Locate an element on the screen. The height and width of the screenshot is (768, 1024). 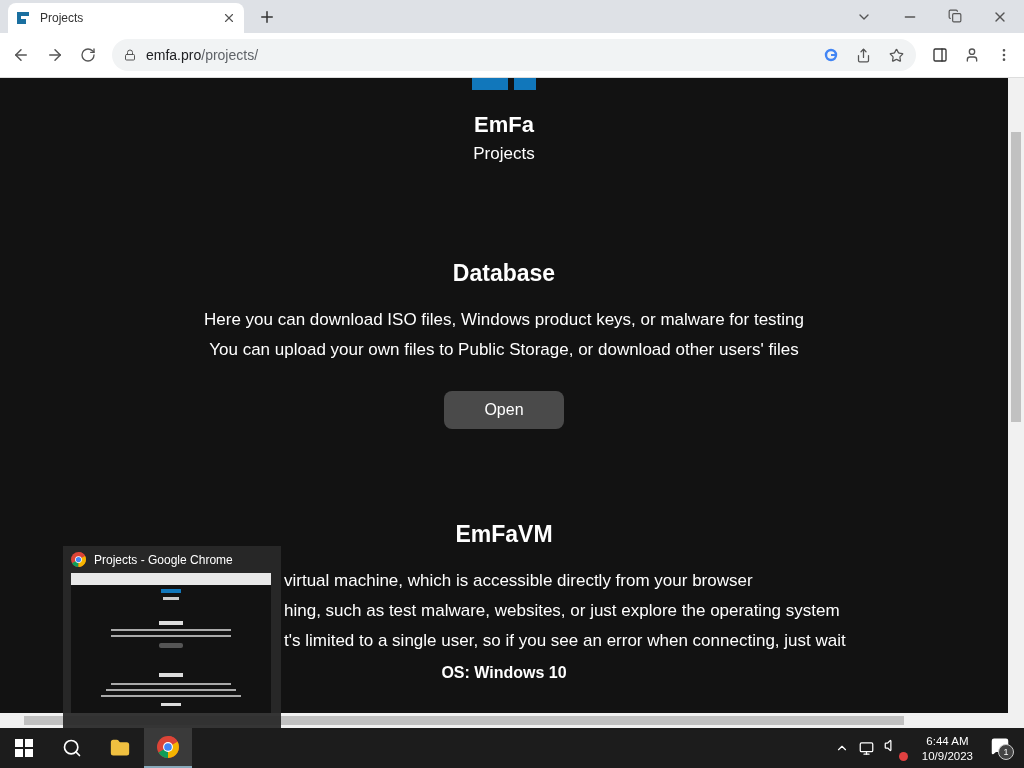
folder-icon is located at coordinates (120, 748).